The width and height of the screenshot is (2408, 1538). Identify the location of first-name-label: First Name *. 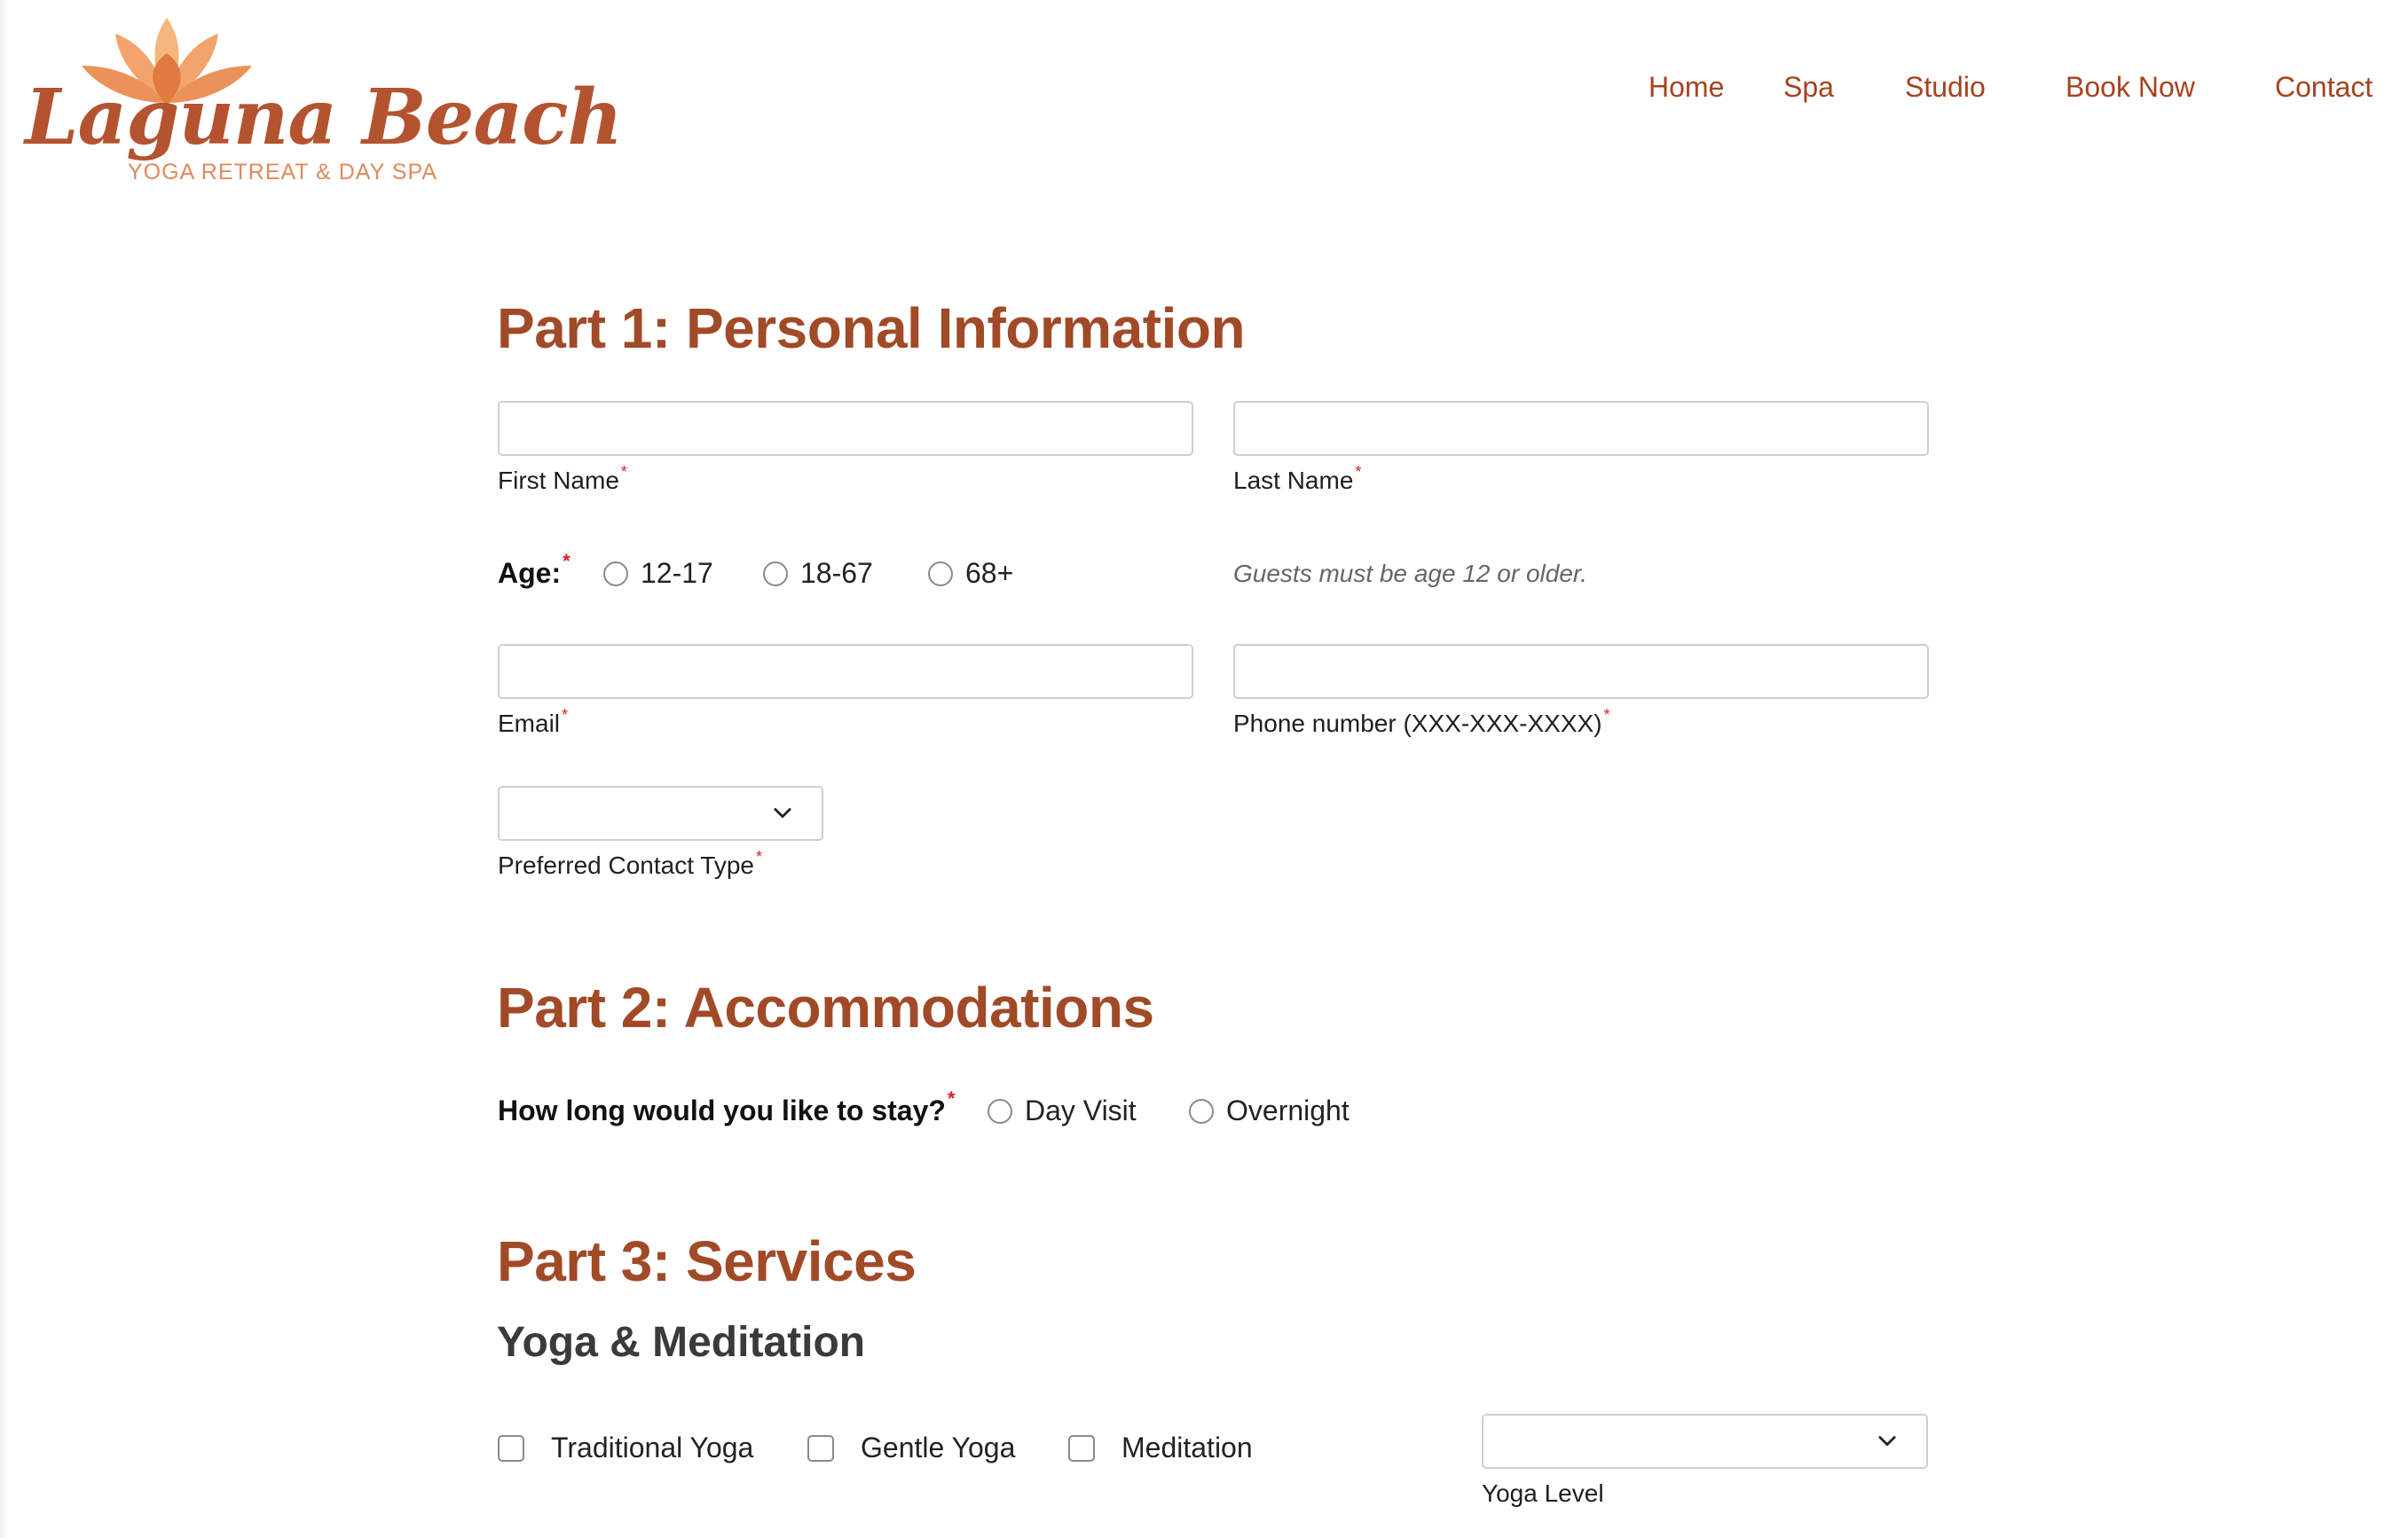
(562, 479).